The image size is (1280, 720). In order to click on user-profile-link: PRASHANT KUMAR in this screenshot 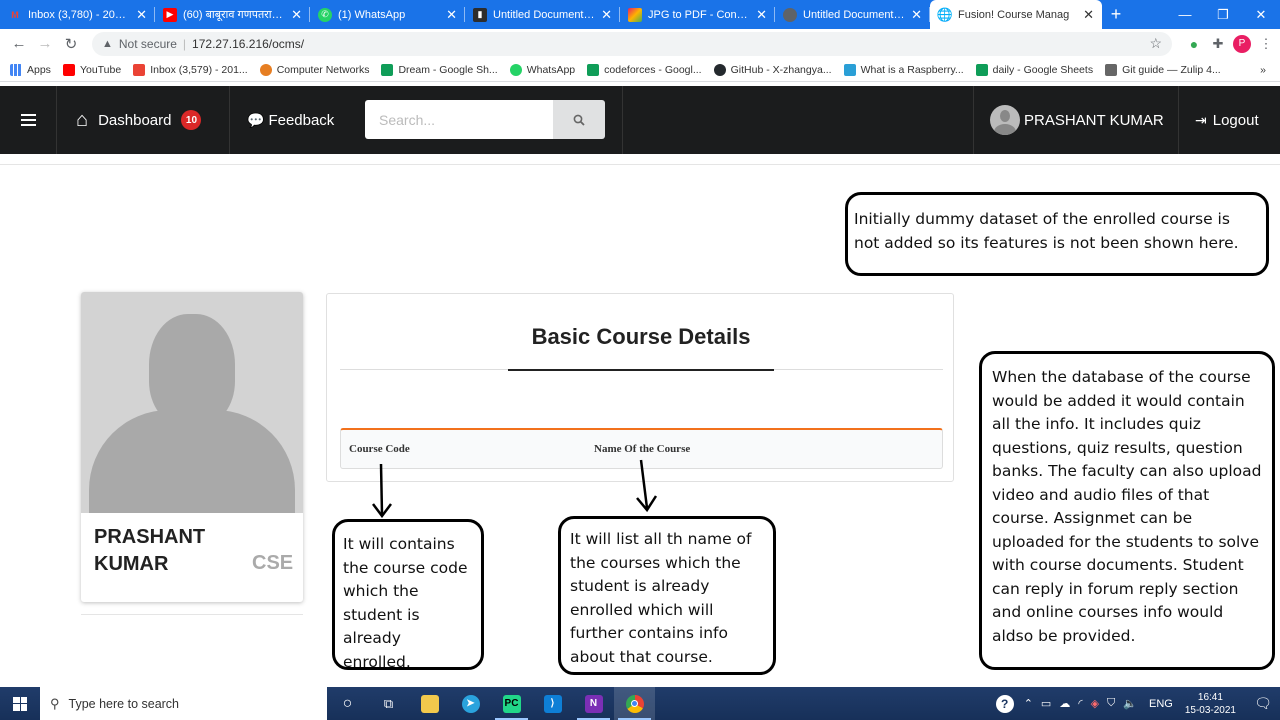, I will do `click(1077, 120)`.